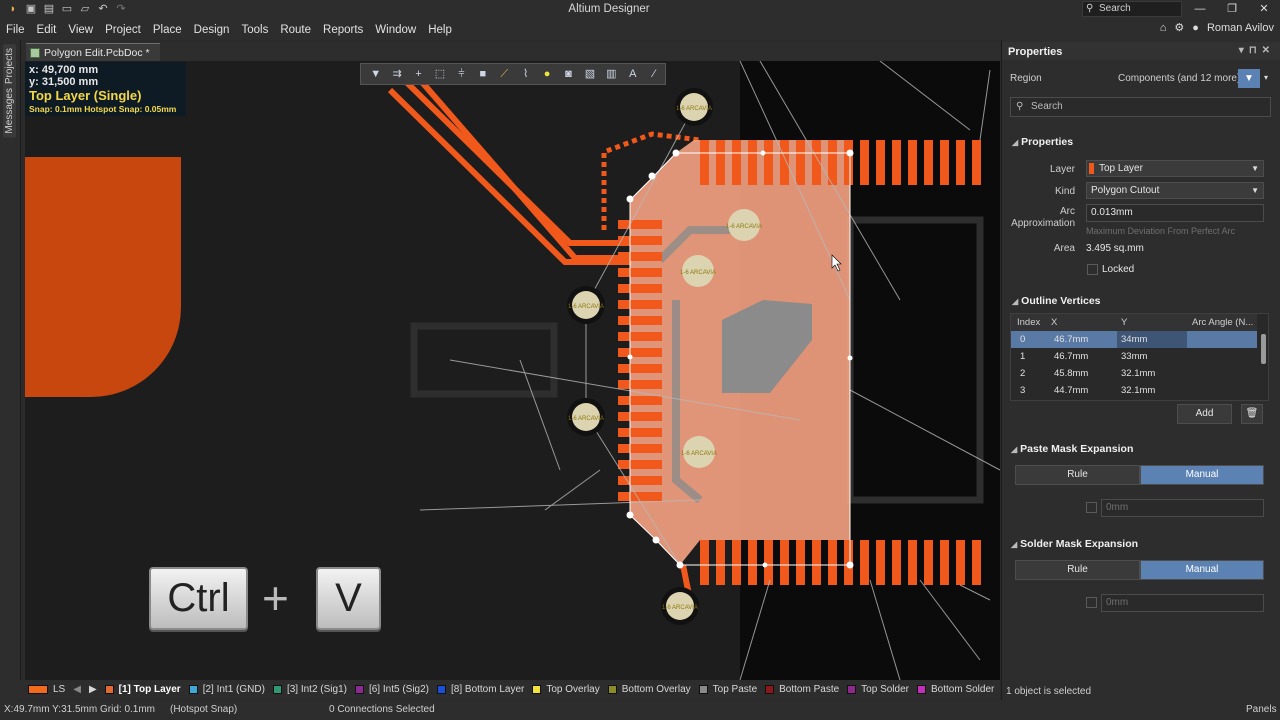 This screenshot has width=1280, height=720. Describe the element at coordinates (9, 111) in the screenshot. I see `tab-messages: Messages` at that location.